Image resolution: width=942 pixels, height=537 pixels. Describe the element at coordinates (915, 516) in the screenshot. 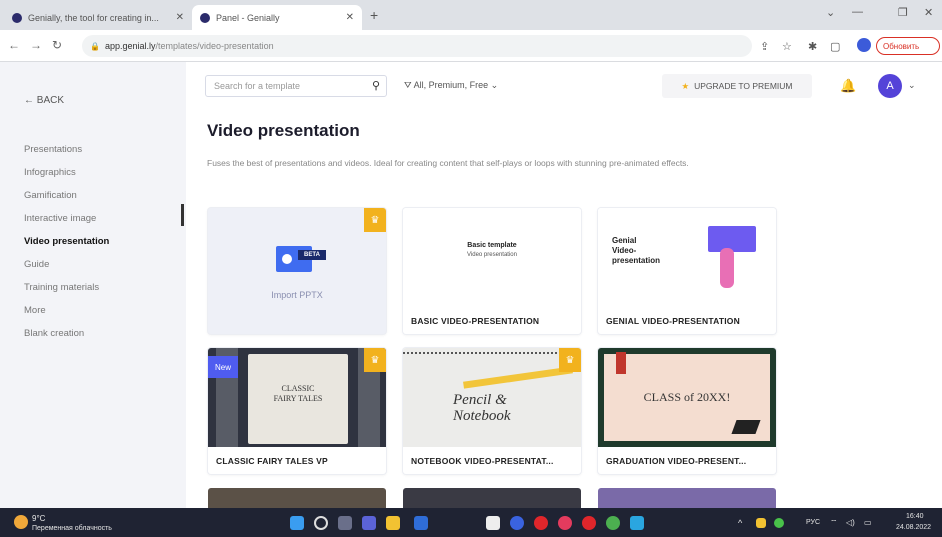

I see `clock-time: 16:40` at that location.